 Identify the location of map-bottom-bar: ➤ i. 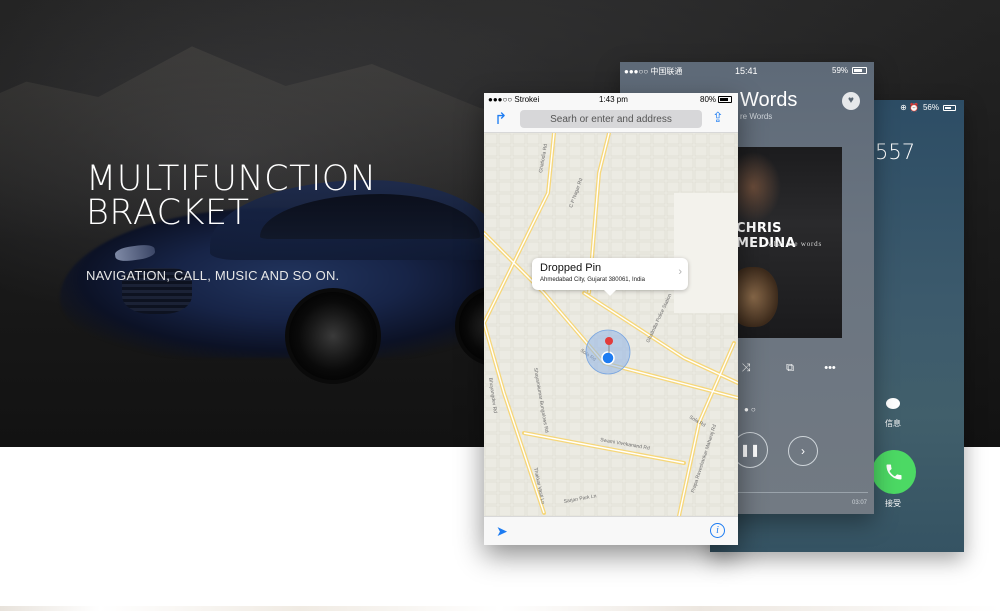
(611, 530).